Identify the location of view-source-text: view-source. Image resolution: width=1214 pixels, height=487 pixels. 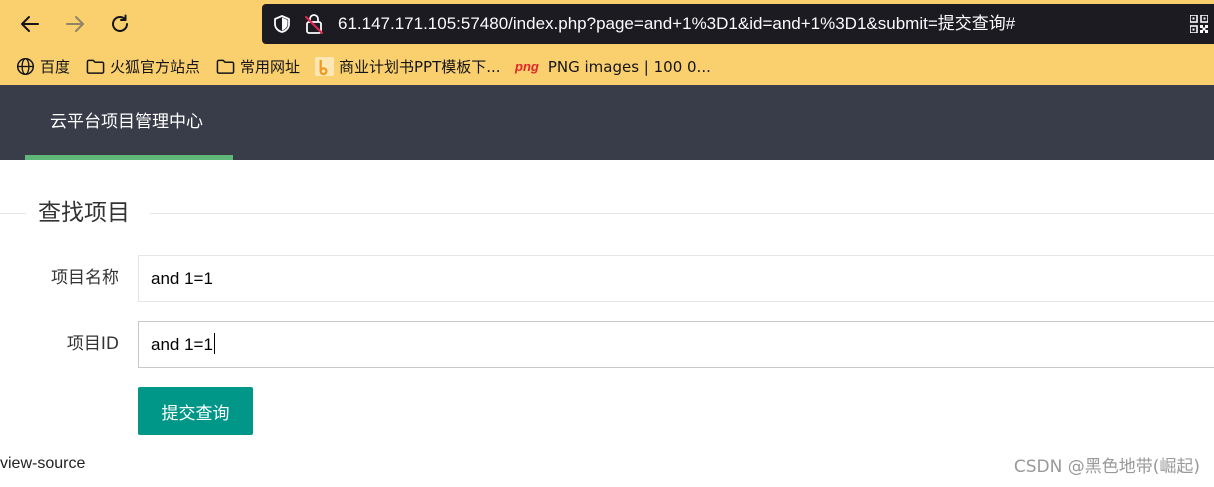
(43, 463).